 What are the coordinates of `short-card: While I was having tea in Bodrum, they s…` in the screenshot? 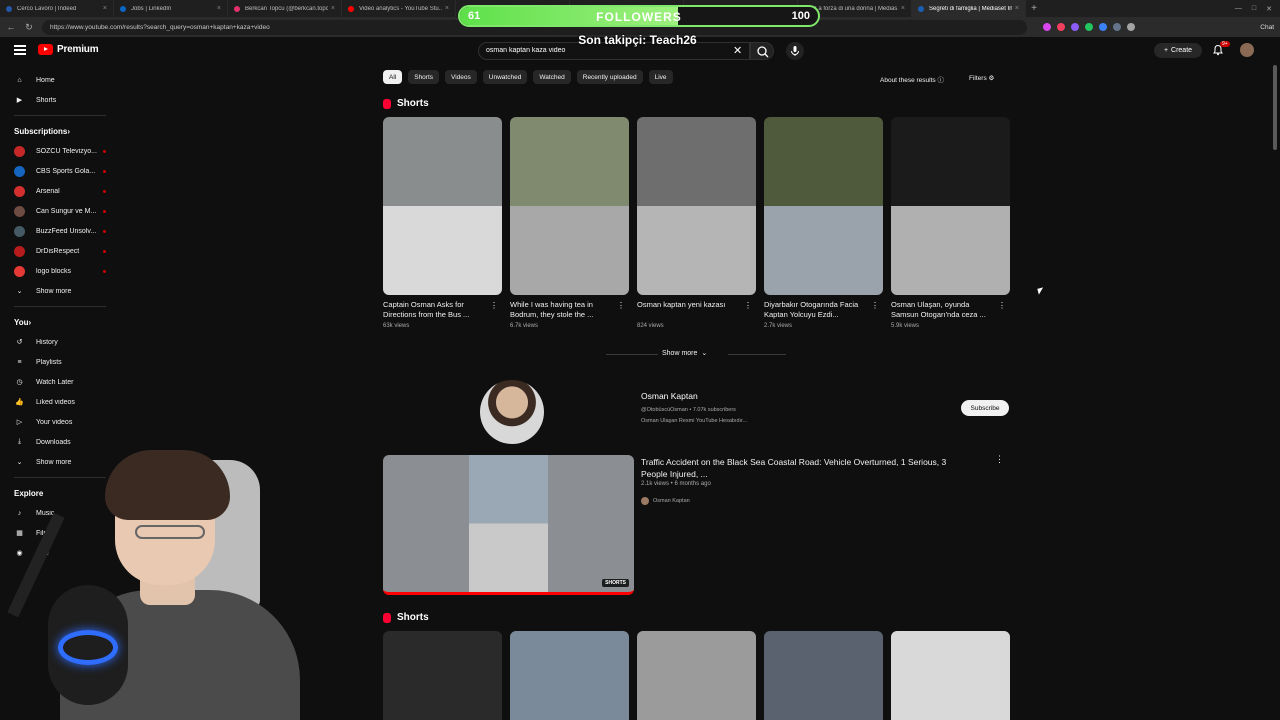 It's located at (569, 223).